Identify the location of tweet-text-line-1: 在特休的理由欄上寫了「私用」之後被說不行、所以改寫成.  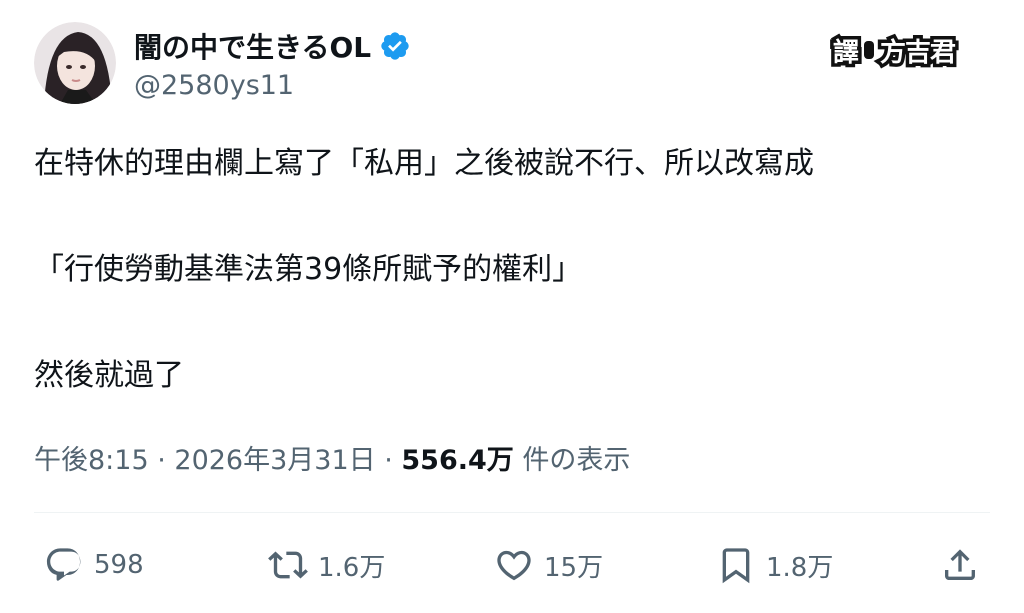
(424, 163).